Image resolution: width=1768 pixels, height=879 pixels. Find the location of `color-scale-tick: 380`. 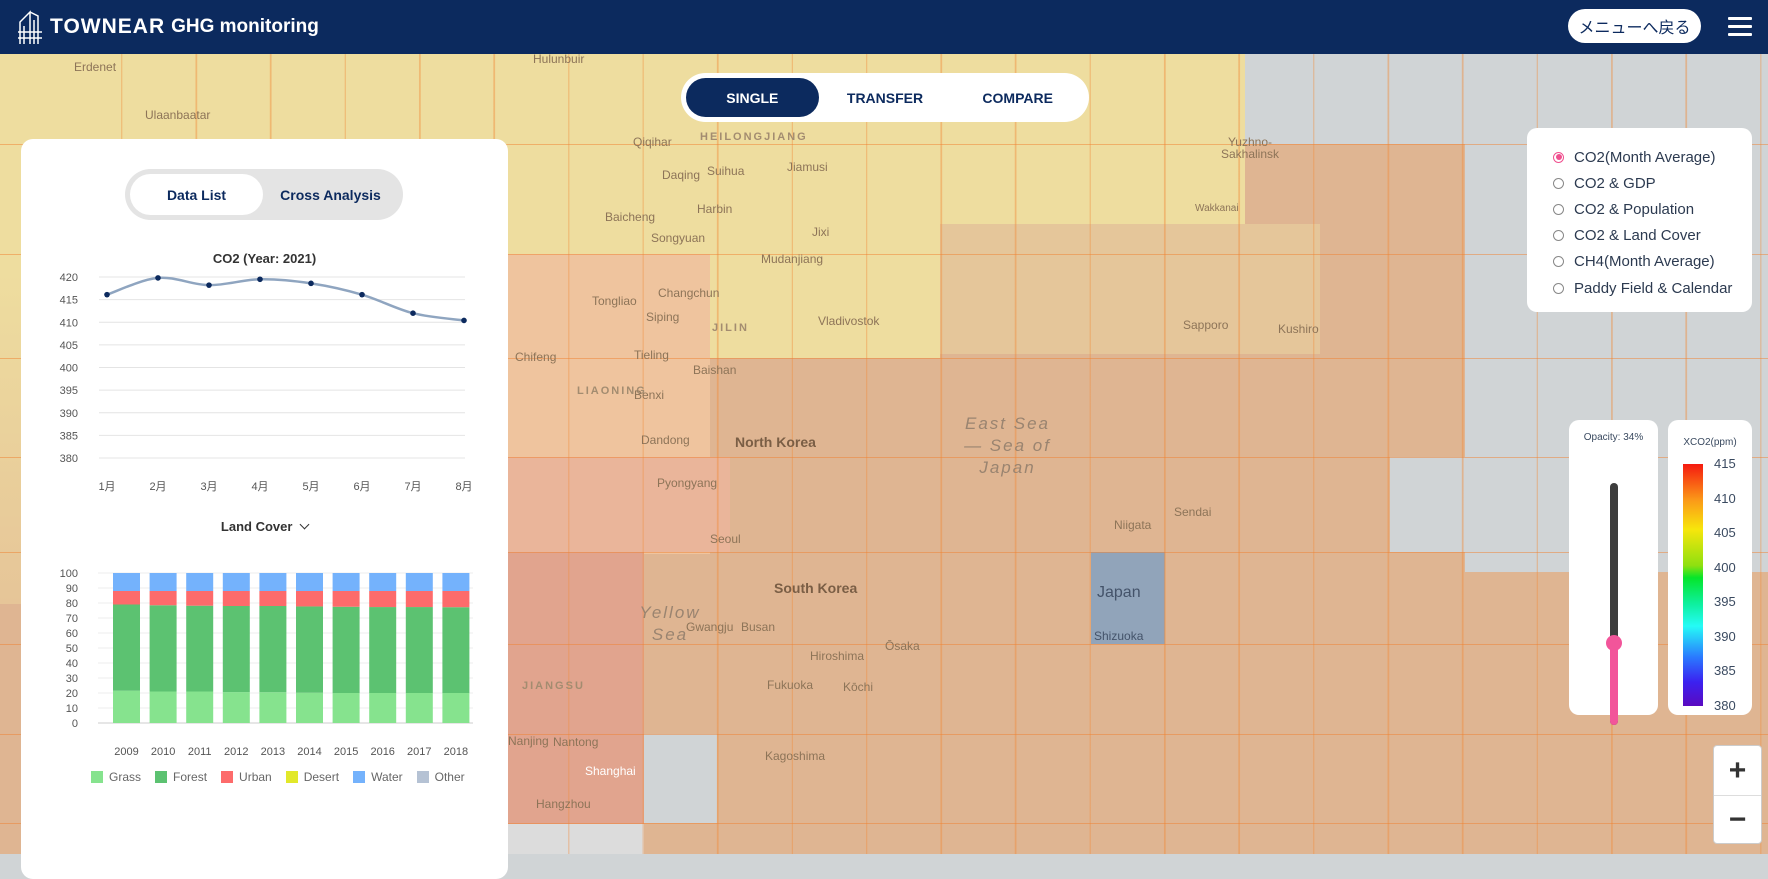

color-scale-tick: 380 is located at coordinates (1725, 705).